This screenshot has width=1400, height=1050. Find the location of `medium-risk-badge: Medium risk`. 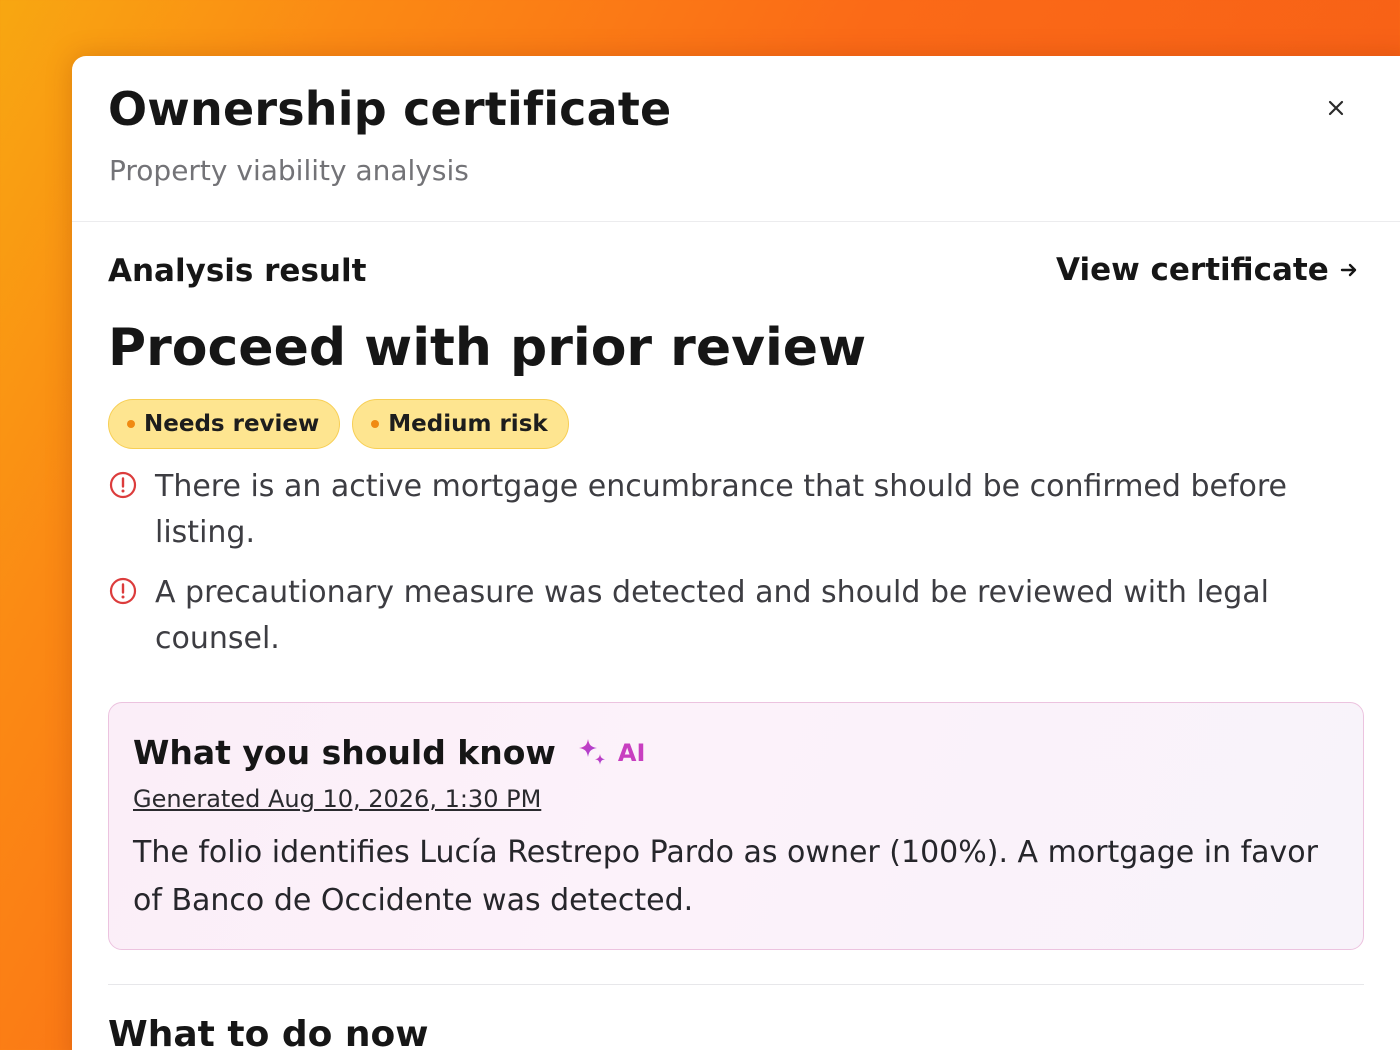

medium-risk-badge: Medium risk is located at coordinates (460, 424).